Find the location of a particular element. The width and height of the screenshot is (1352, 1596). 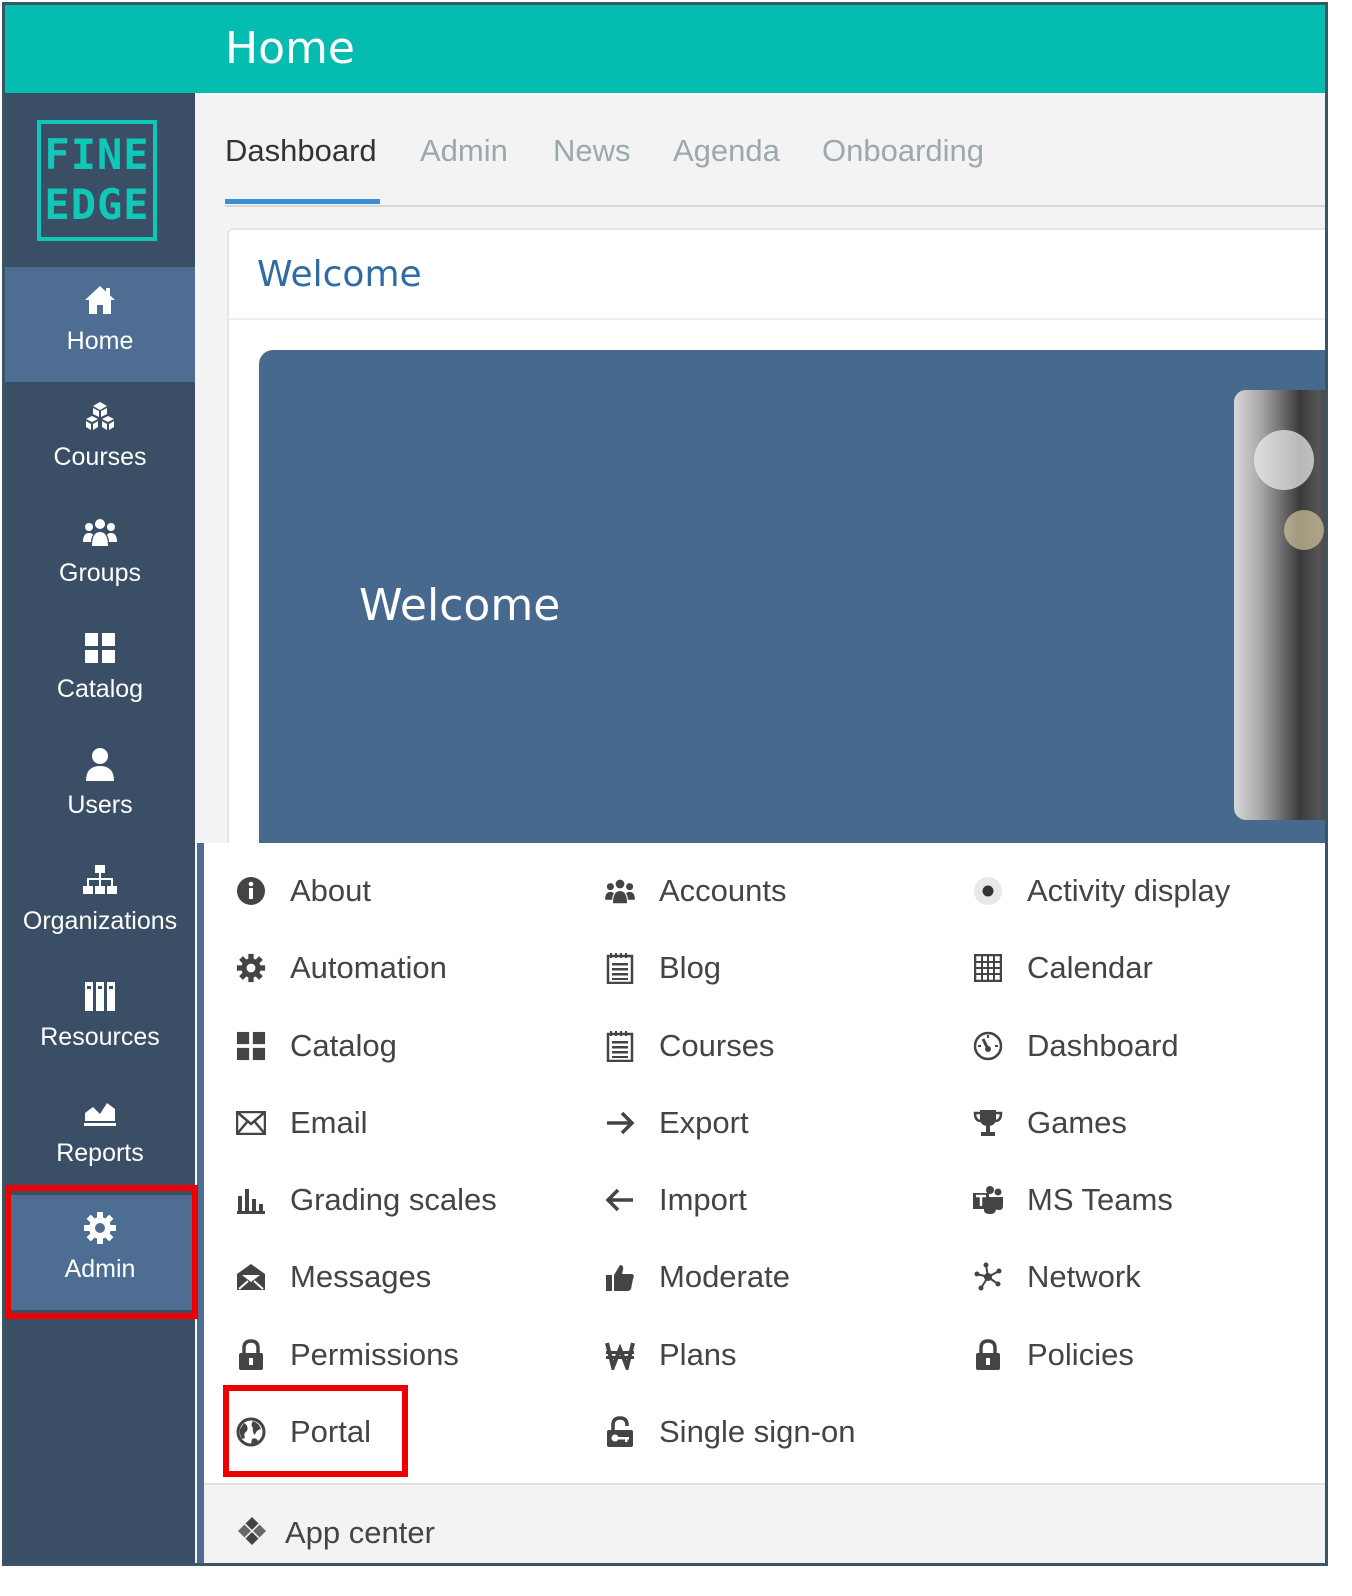

admin-menu-item-policies: Policies is located at coordinates (1052, 1355).